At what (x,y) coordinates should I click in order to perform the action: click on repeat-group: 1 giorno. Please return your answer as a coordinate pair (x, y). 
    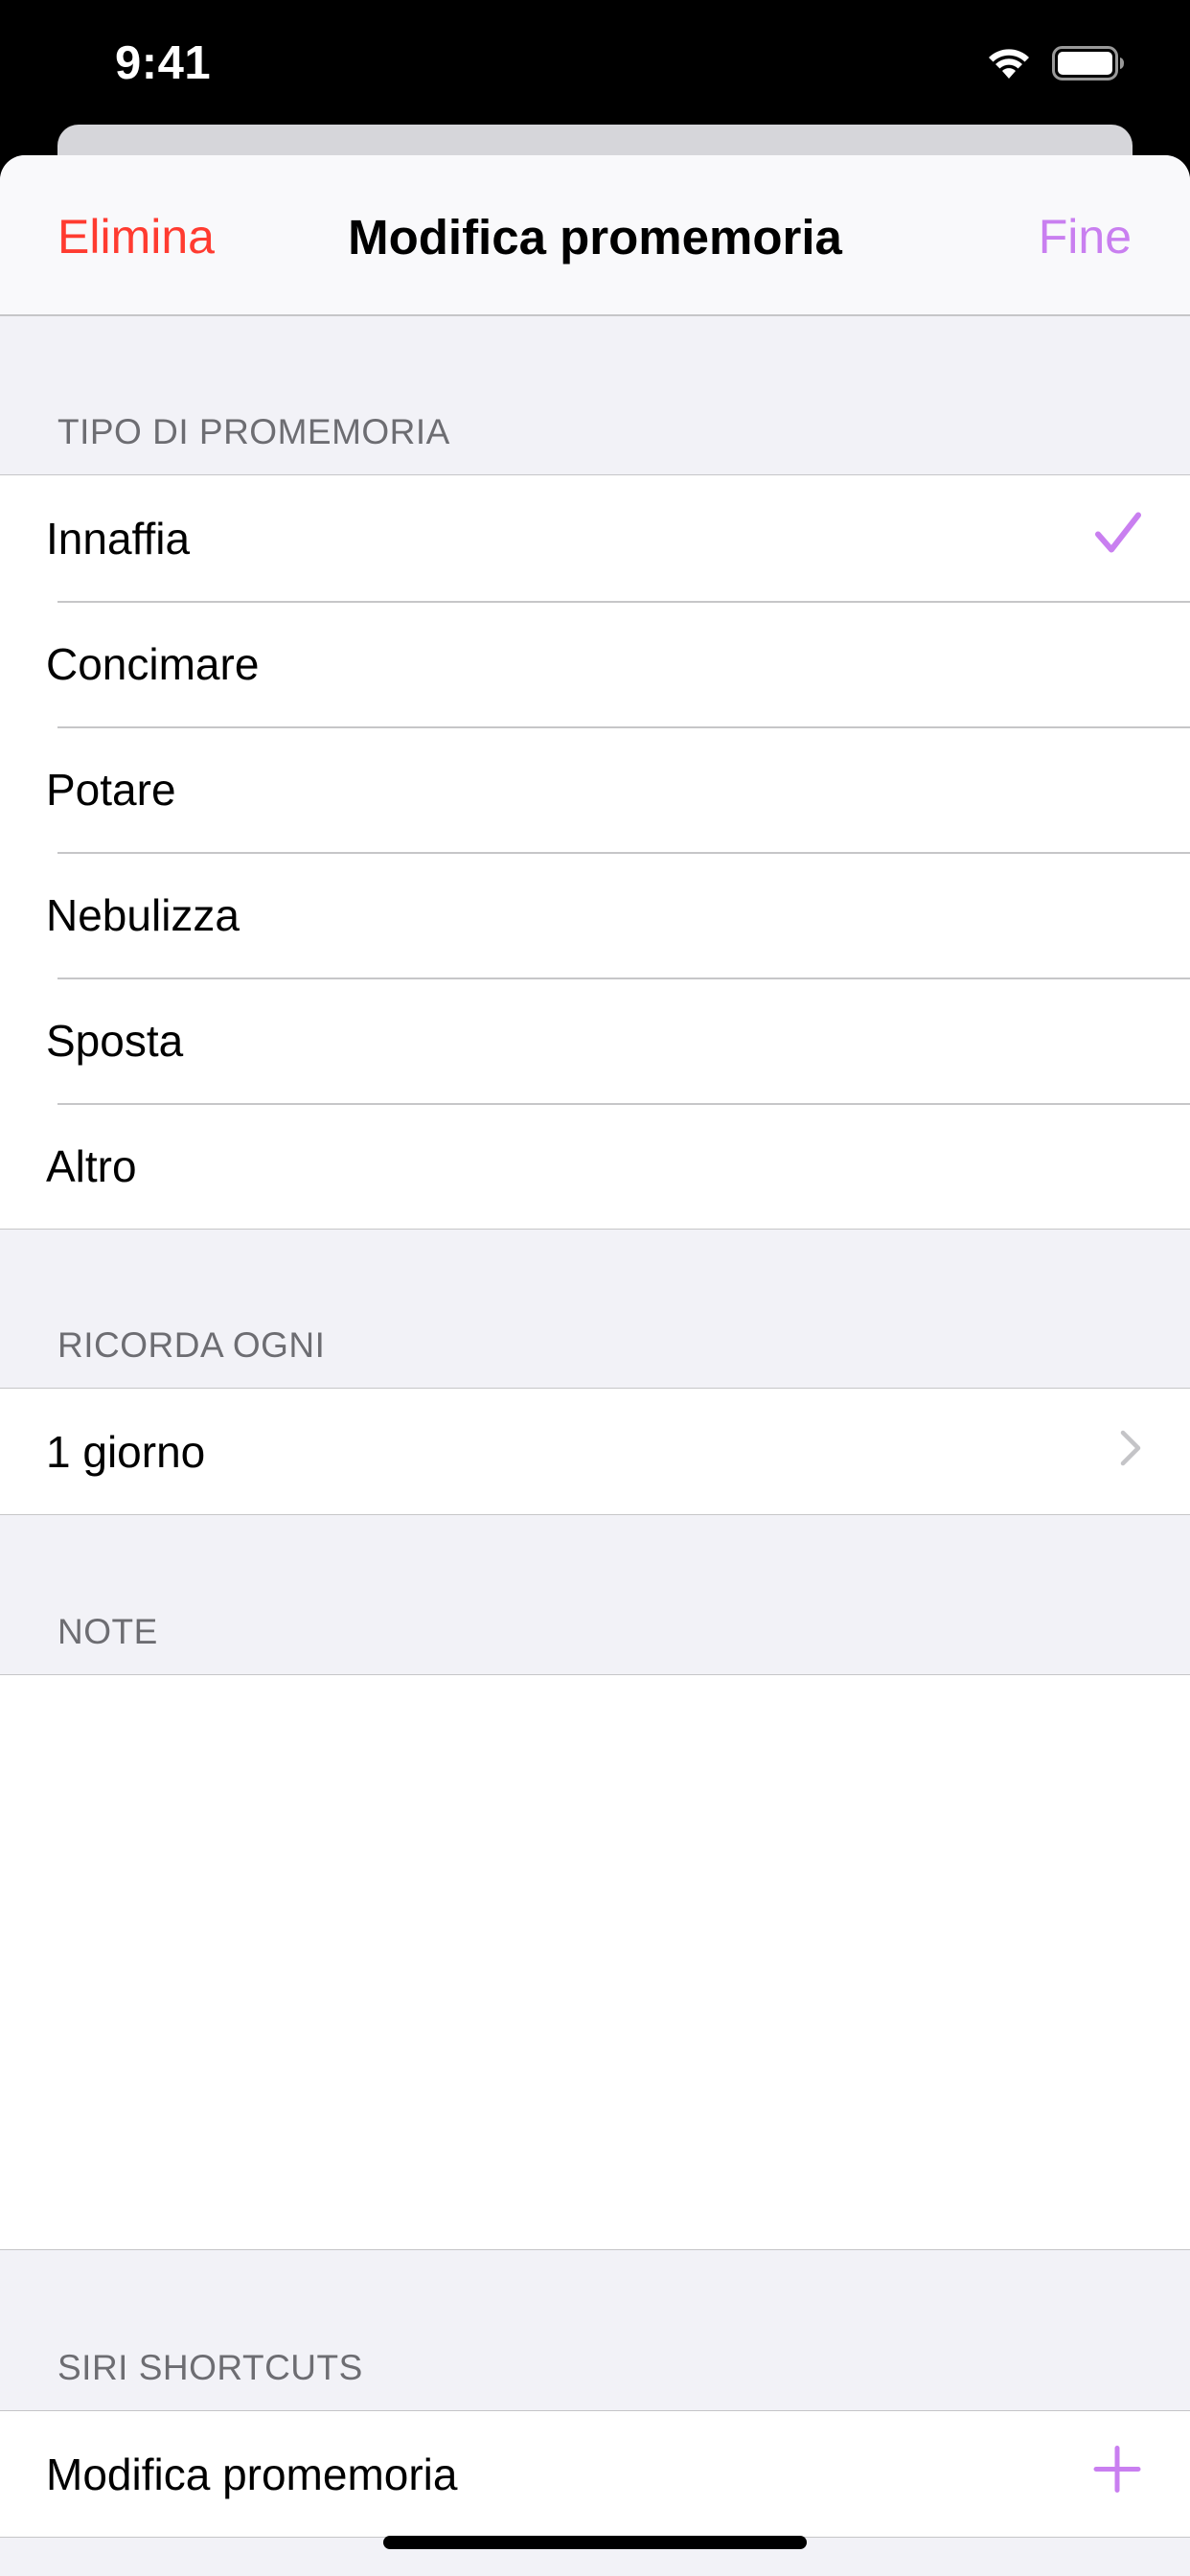
    Looking at the image, I should click on (595, 1451).